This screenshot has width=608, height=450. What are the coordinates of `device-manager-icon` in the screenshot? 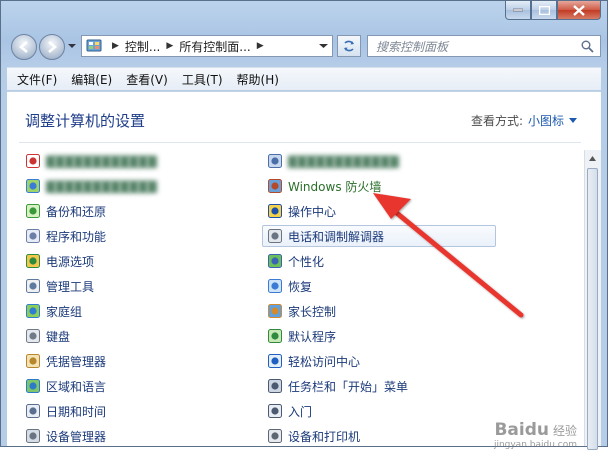 It's located at (33, 436).